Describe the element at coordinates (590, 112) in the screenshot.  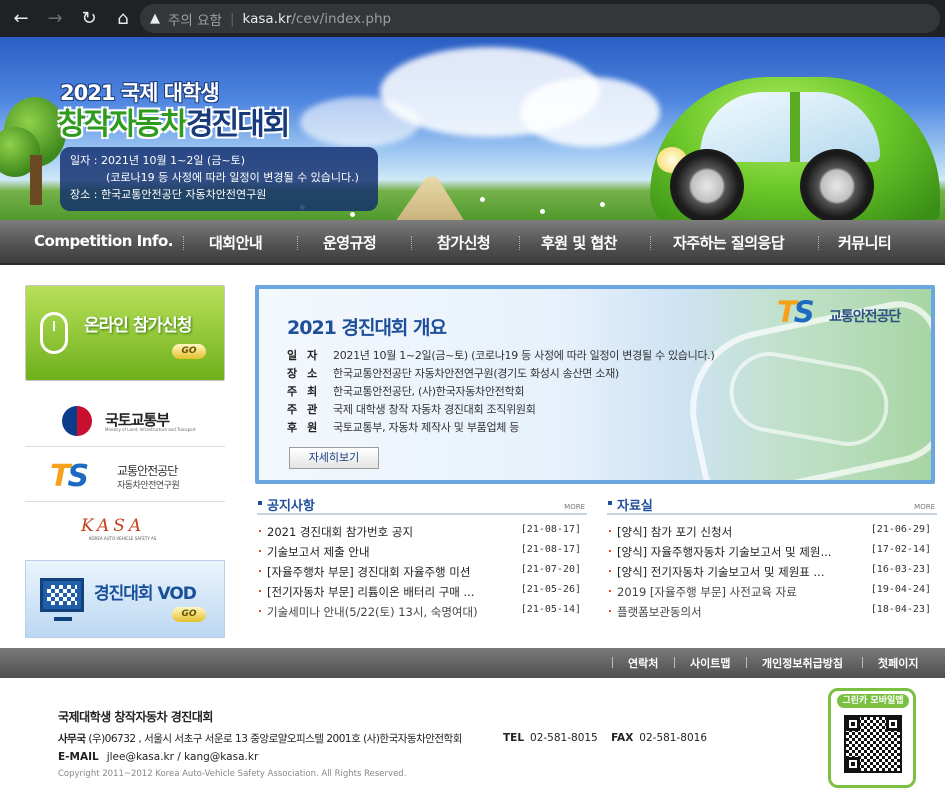
I see `cloud` at that location.